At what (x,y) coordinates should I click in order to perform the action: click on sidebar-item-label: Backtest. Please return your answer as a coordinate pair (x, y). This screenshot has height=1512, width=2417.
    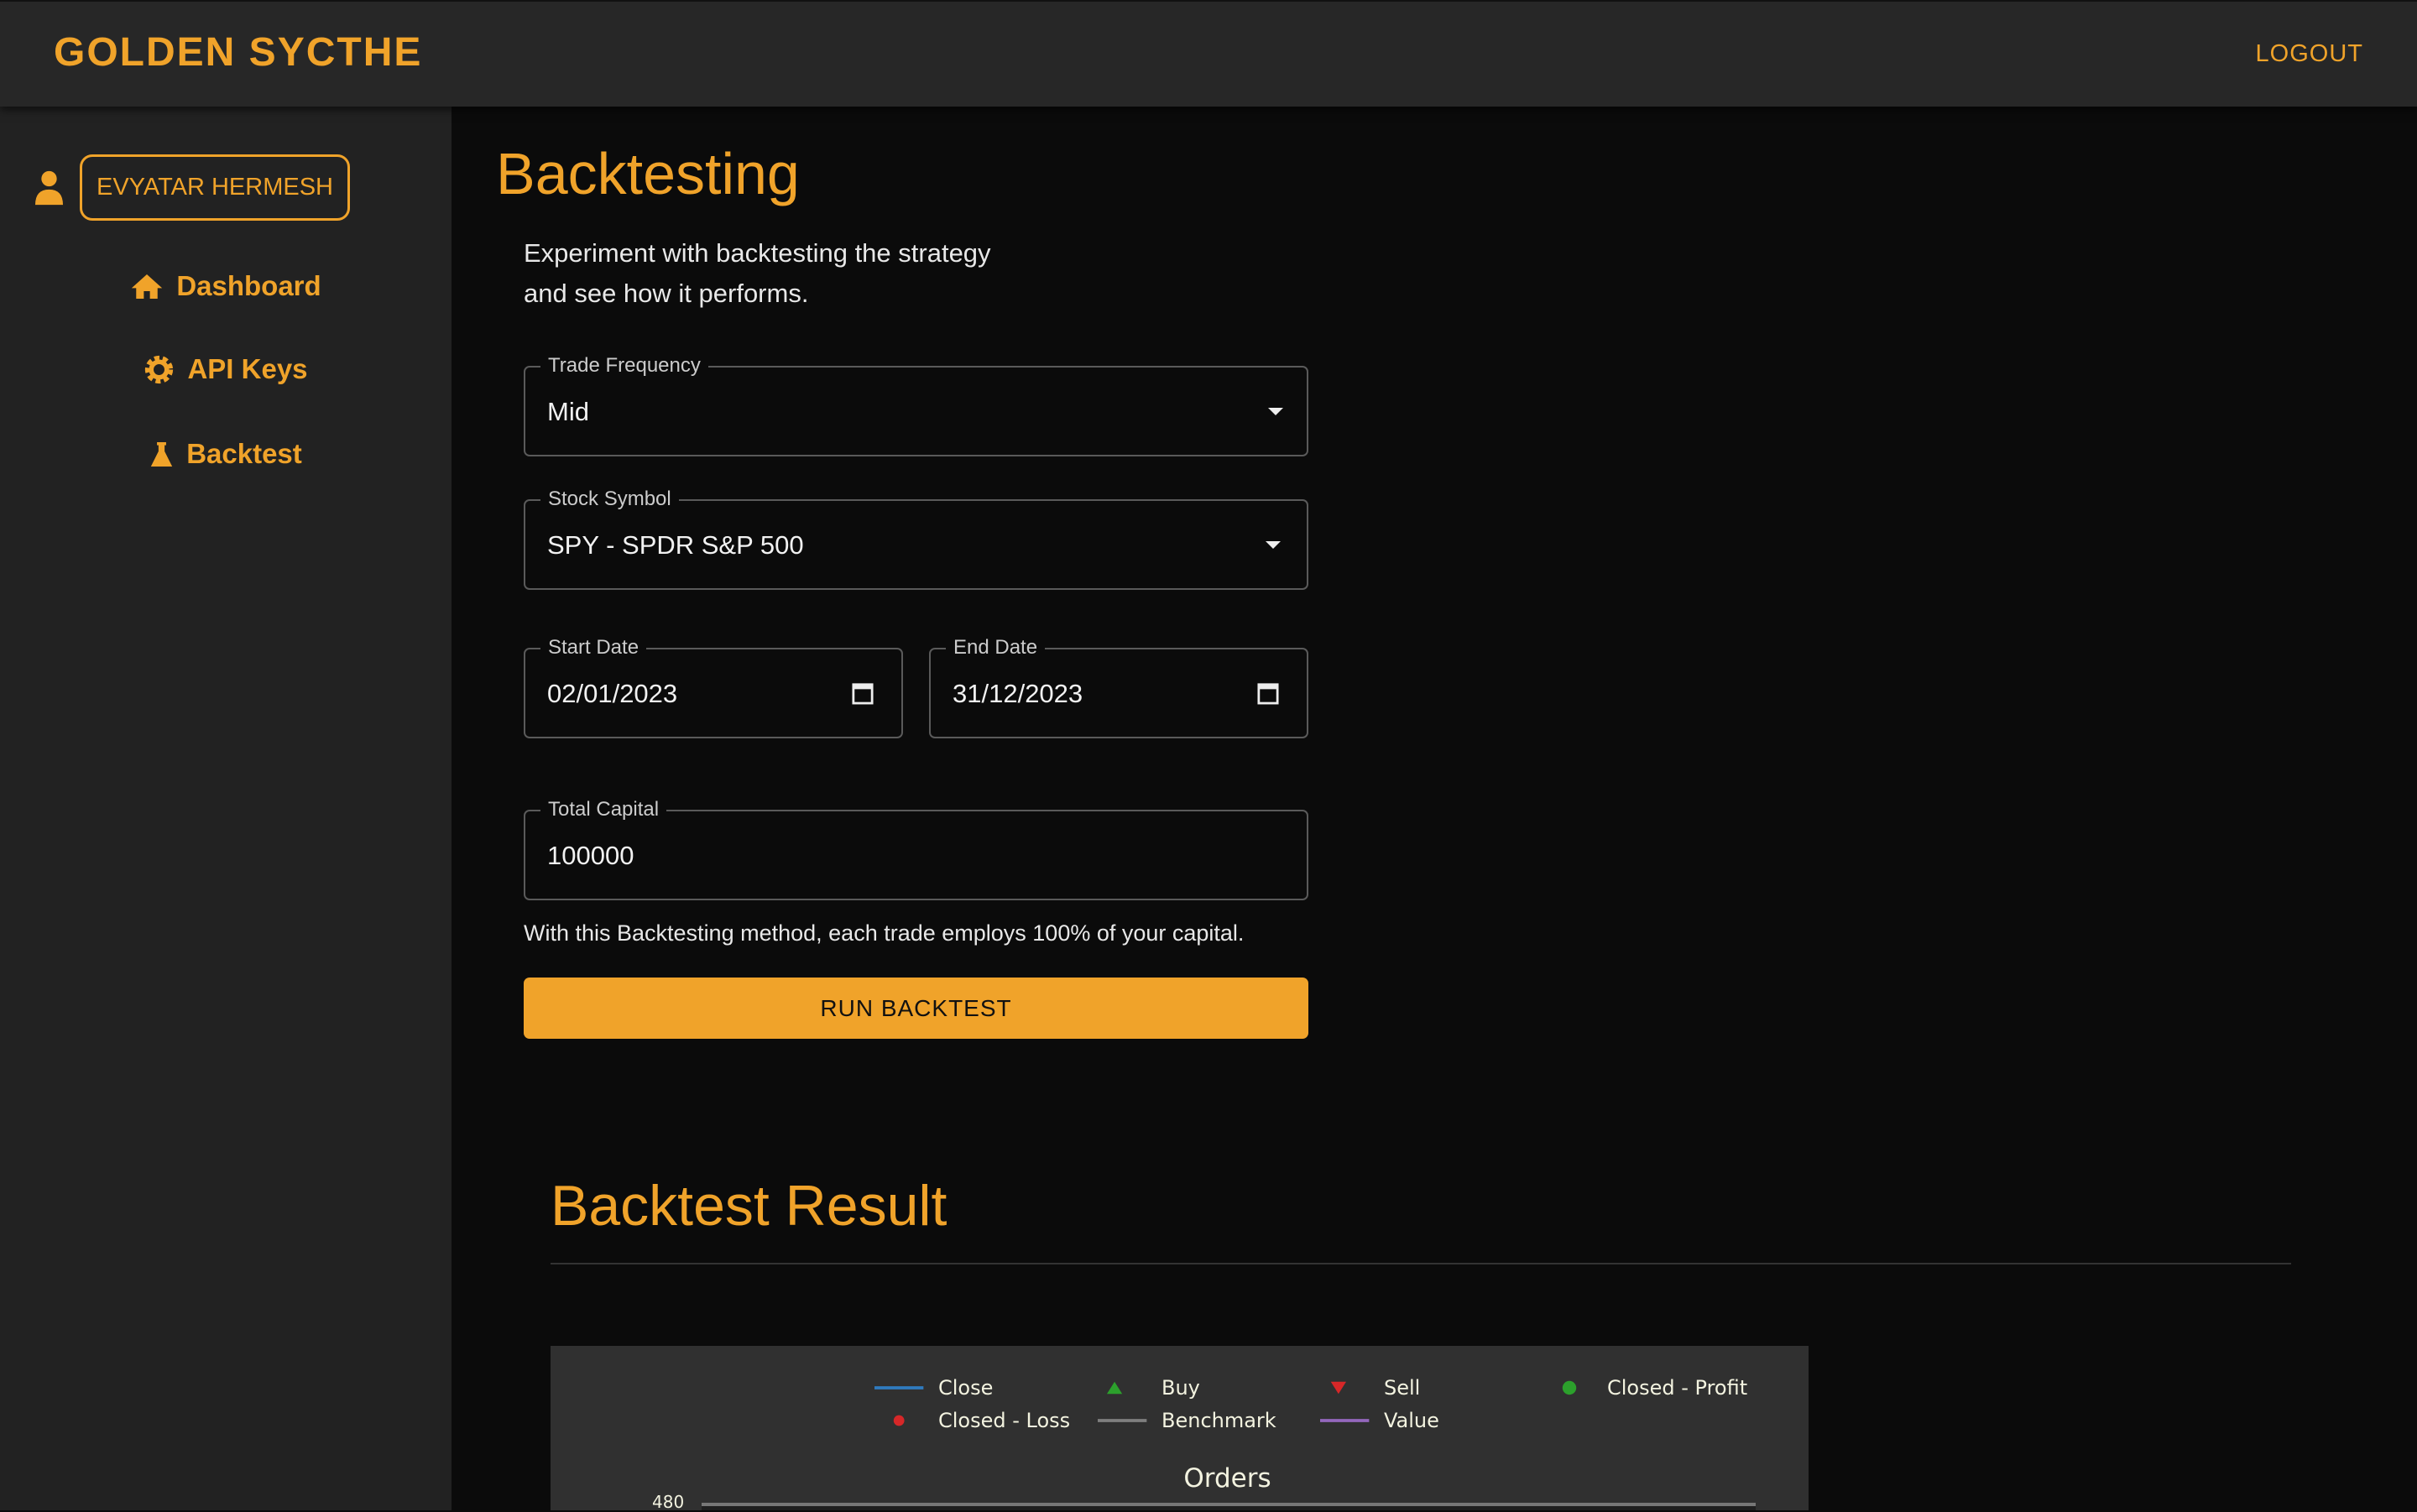
    Looking at the image, I should click on (244, 454).